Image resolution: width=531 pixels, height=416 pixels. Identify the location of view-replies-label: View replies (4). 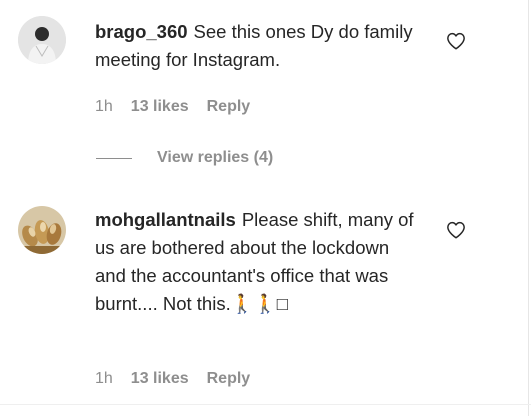
(215, 157).